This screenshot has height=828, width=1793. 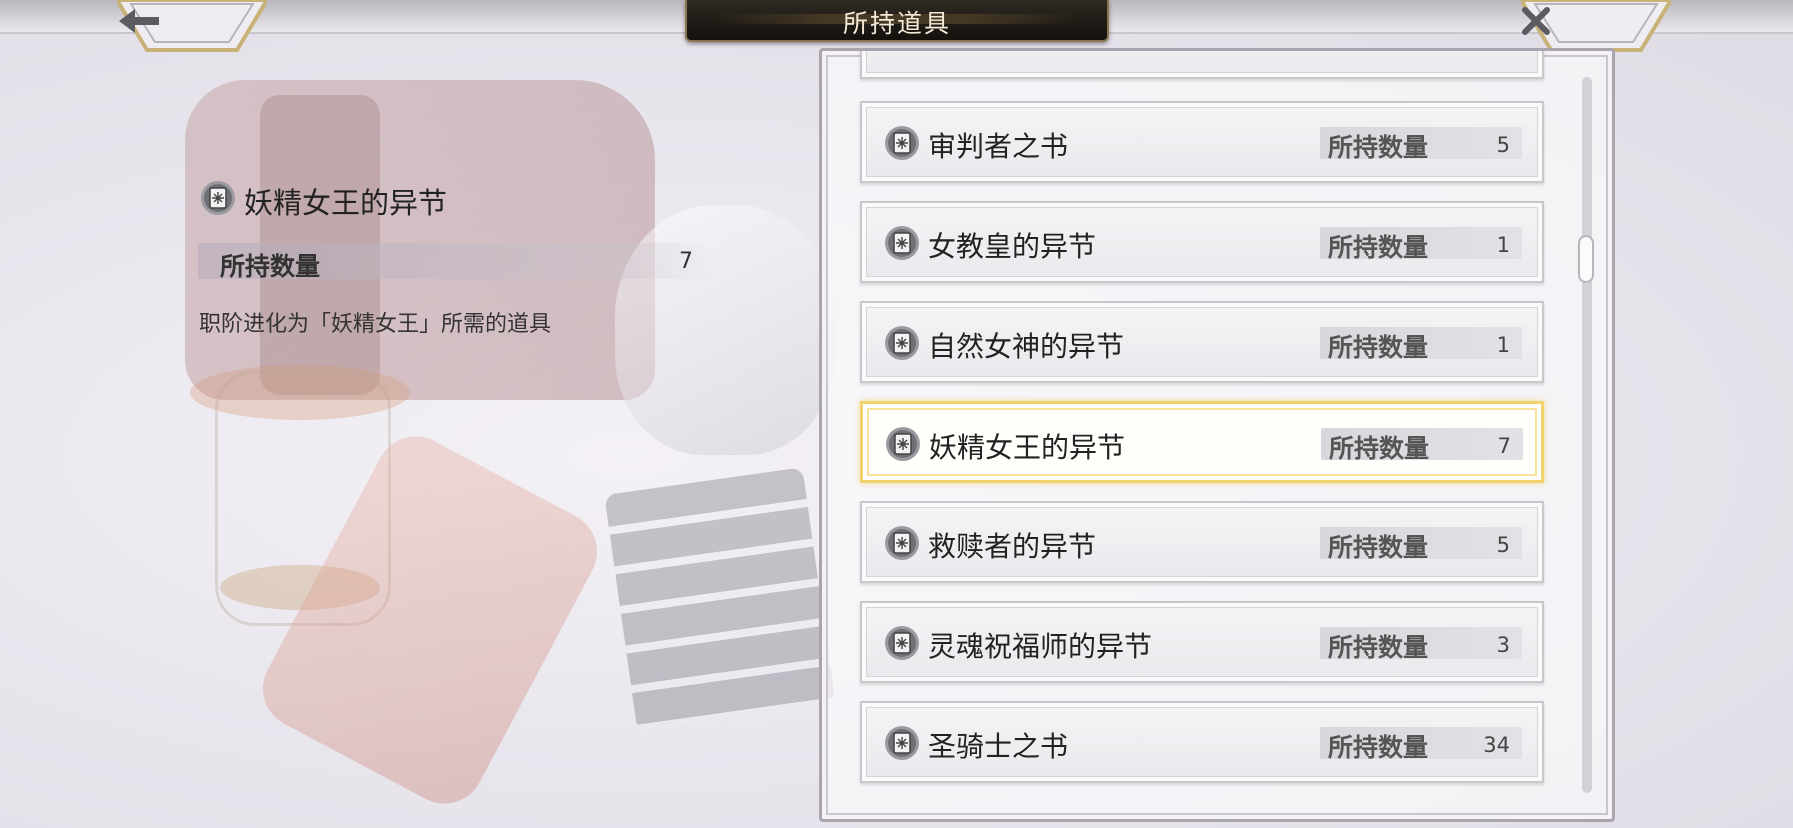 What do you see at coordinates (1027, 447) in the screenshot?
I see `item-name: 妖精女王的异节` at bounding box center [1027, 447].